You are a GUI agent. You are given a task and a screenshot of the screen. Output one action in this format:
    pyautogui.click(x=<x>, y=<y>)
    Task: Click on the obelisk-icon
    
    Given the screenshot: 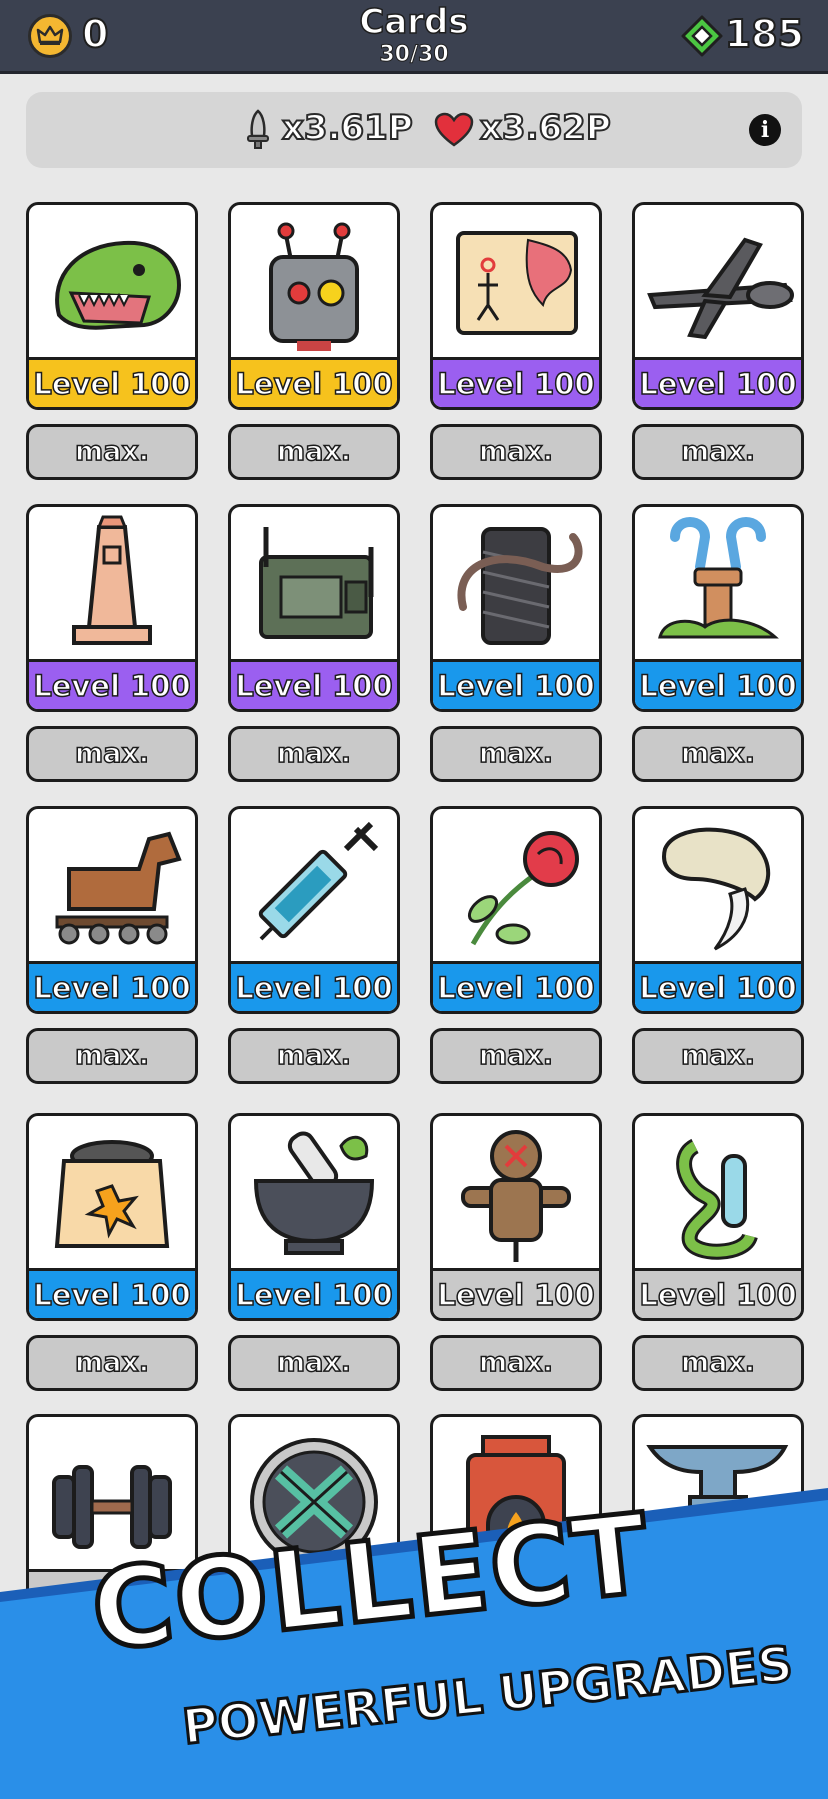 What is the action you would take?
    pyautogui.click(x=112, y=580)
    